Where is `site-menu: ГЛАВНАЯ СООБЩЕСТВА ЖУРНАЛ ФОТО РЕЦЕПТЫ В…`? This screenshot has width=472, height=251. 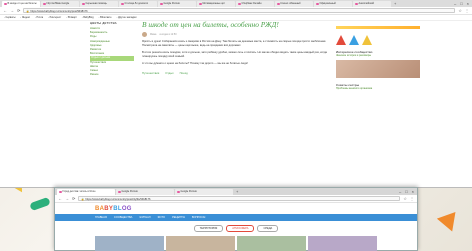 site-menu: ГЛАВНАЯ СООБЩЕСТВА ЖУРНАЛ ФОТО РЕЦЕПТЫ В… is located at coordinates (236, 217).